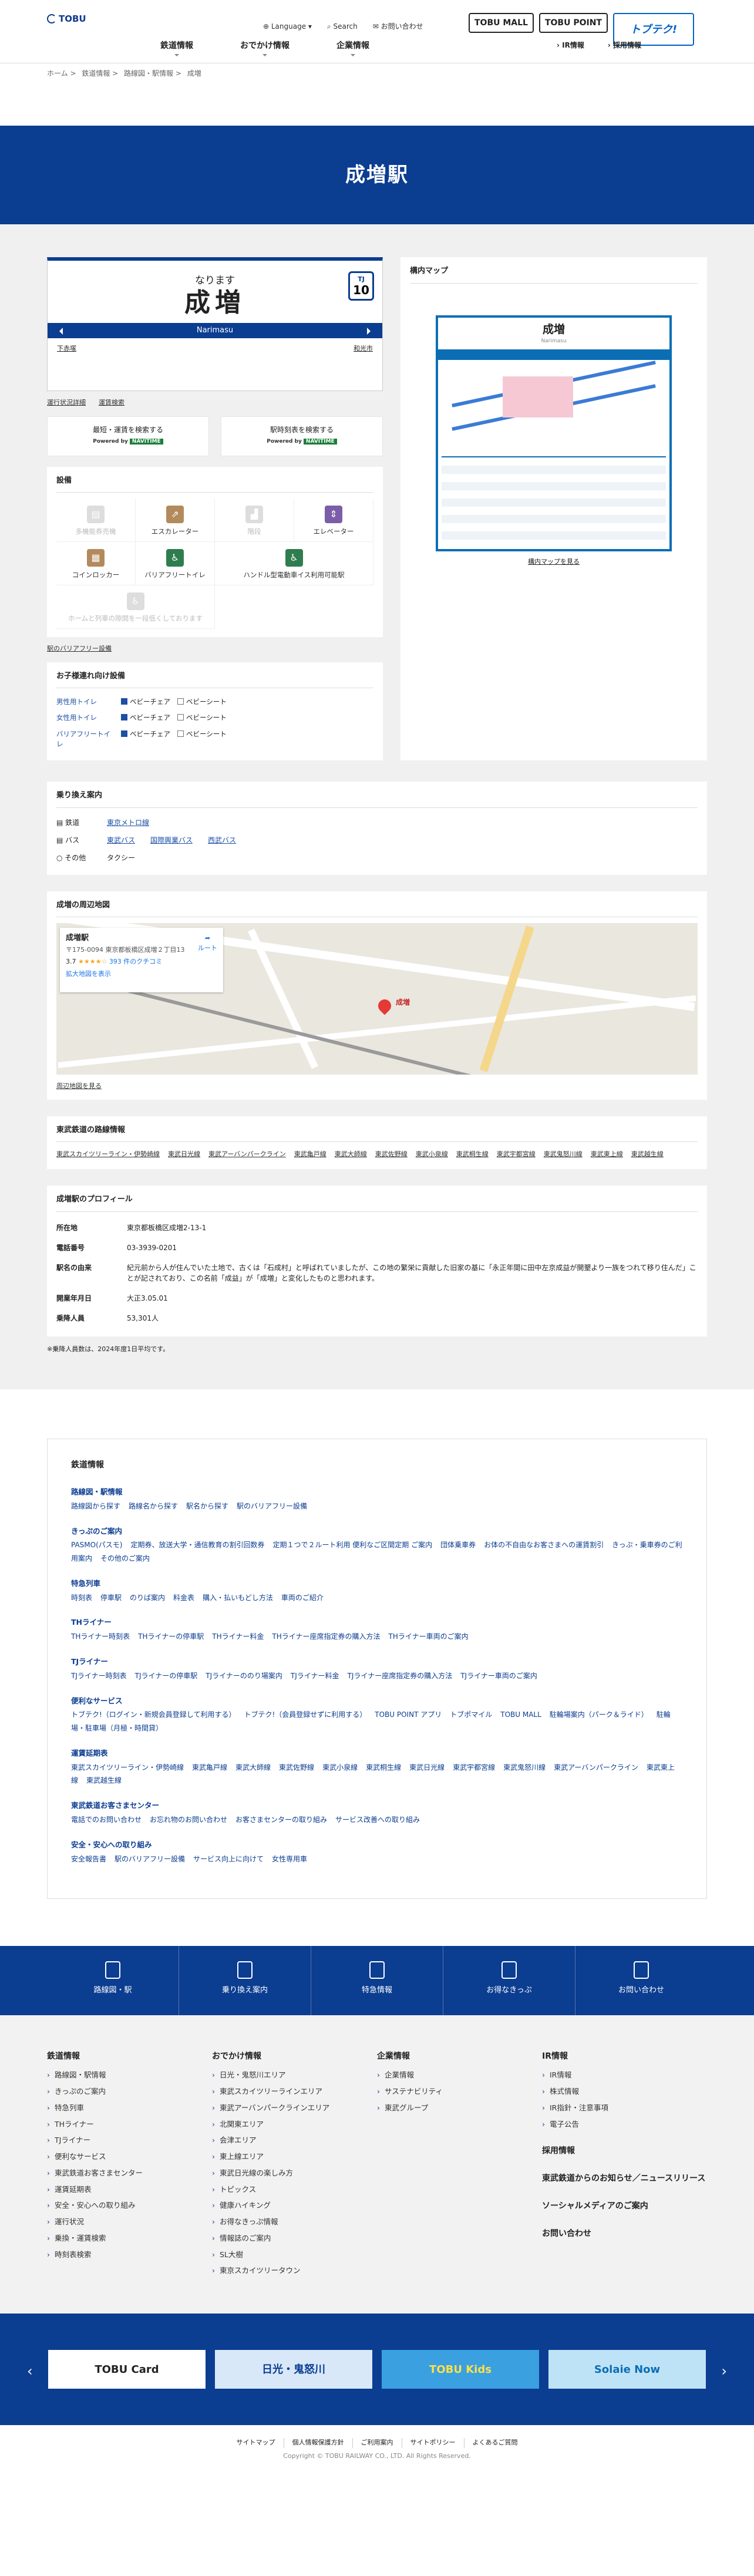 This screenshot has width=754, height=2576. What do you see at coordinates (383, 1767) in the screenshot?
I see `sitemap-link: 東武桐生線` at bounding box center [383, 1767].